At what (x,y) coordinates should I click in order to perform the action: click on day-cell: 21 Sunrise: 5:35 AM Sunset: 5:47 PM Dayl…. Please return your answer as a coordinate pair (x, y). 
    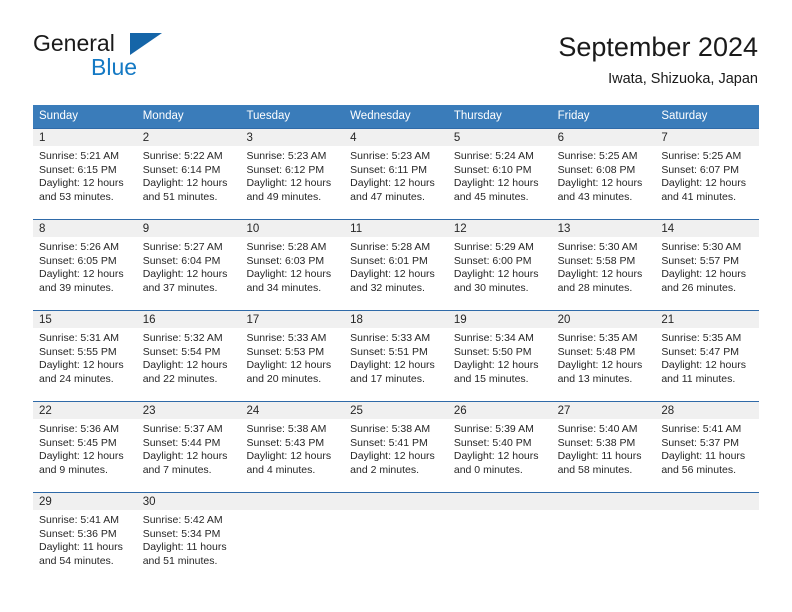
    Looking at the image, I should click on (707, 356).